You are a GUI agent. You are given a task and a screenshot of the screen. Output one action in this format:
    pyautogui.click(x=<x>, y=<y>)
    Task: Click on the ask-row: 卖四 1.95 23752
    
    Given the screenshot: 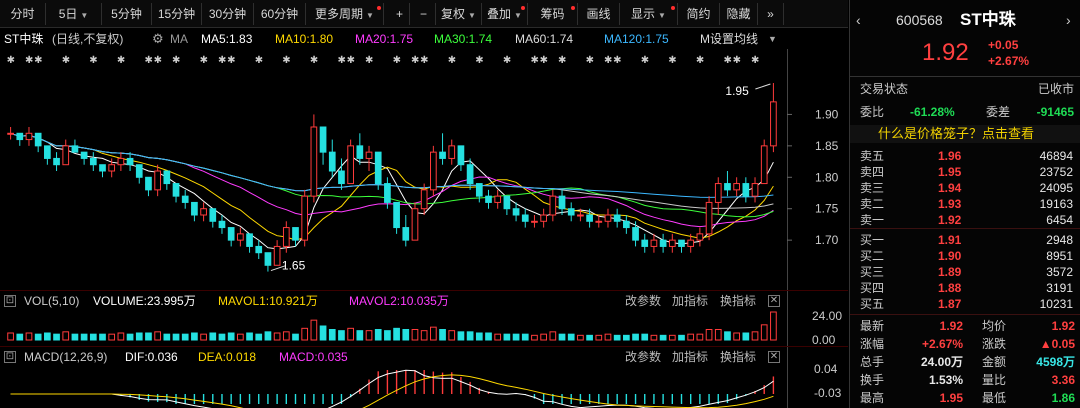 What is the action you would take?
    pyautogui.click(x=965, y=172)
    